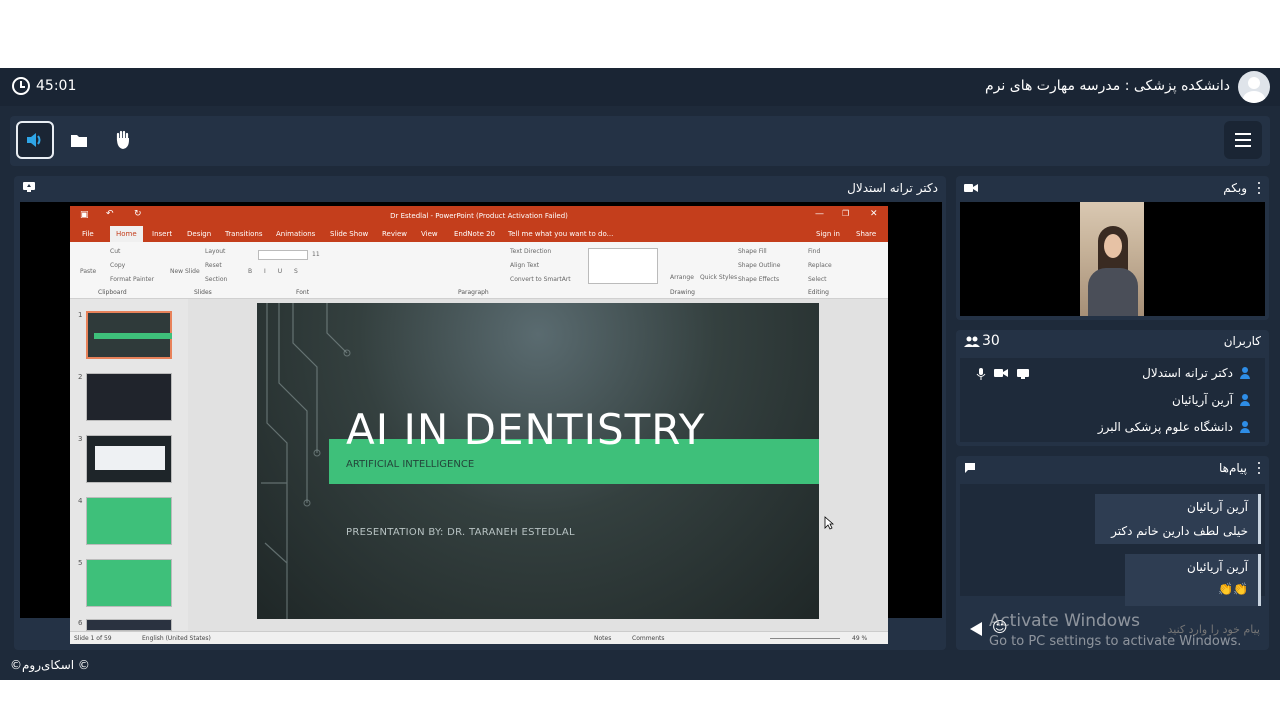  I want to click on group-editing: Editing, so click(818, 292).